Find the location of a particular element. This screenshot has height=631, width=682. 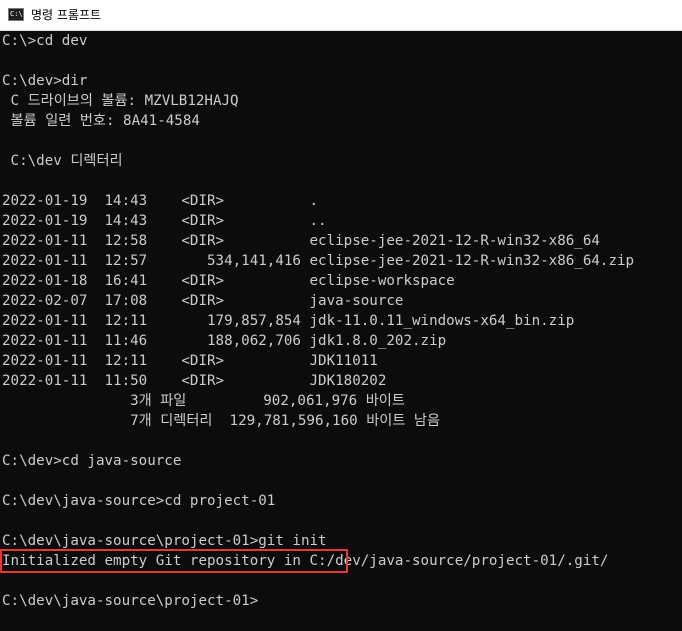

console-line: C:\dev\java-source>cd project-01 is located at coordinates (139, 501).